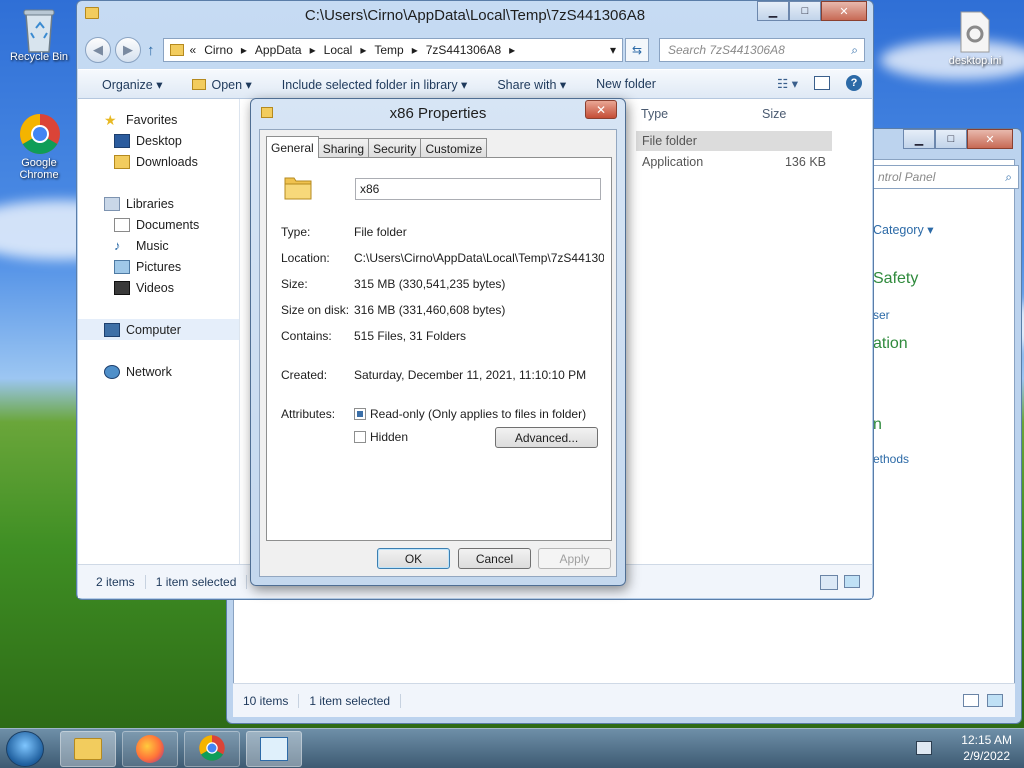  What do you see at coordinates (202, 581) in the screenshot?
I see `status-selected-count: 1 item selected` at bounding box center [202, 581].